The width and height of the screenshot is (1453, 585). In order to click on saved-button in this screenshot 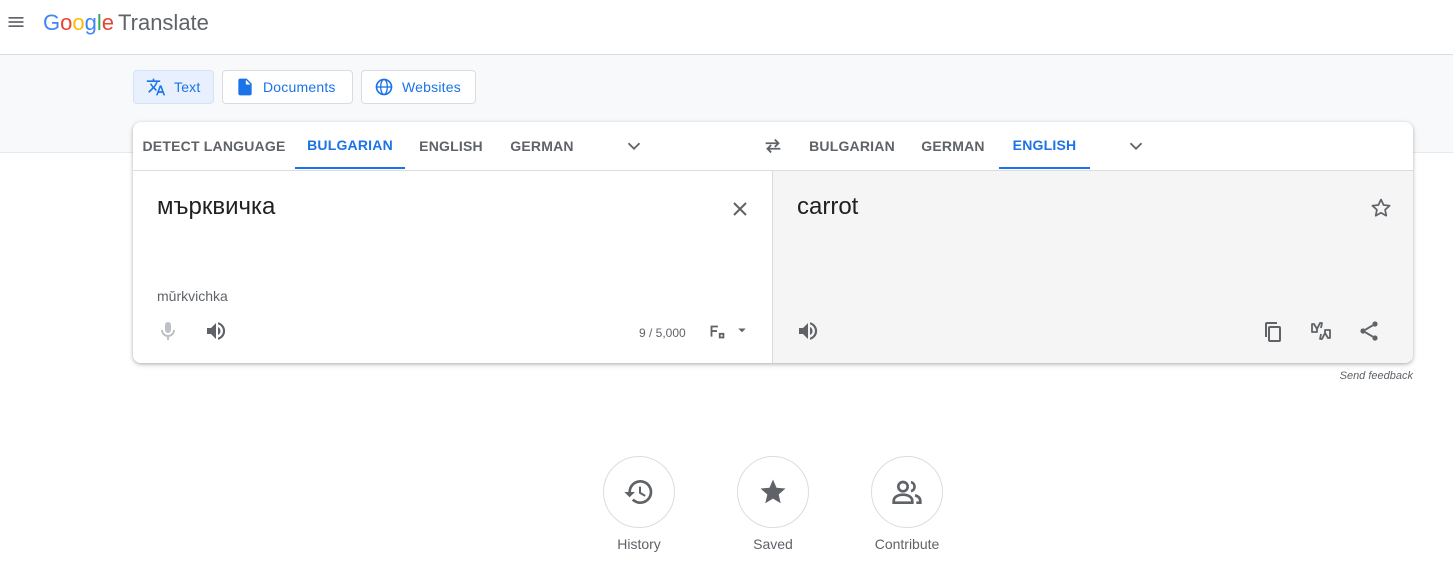, I will do `click(773, 492)`.